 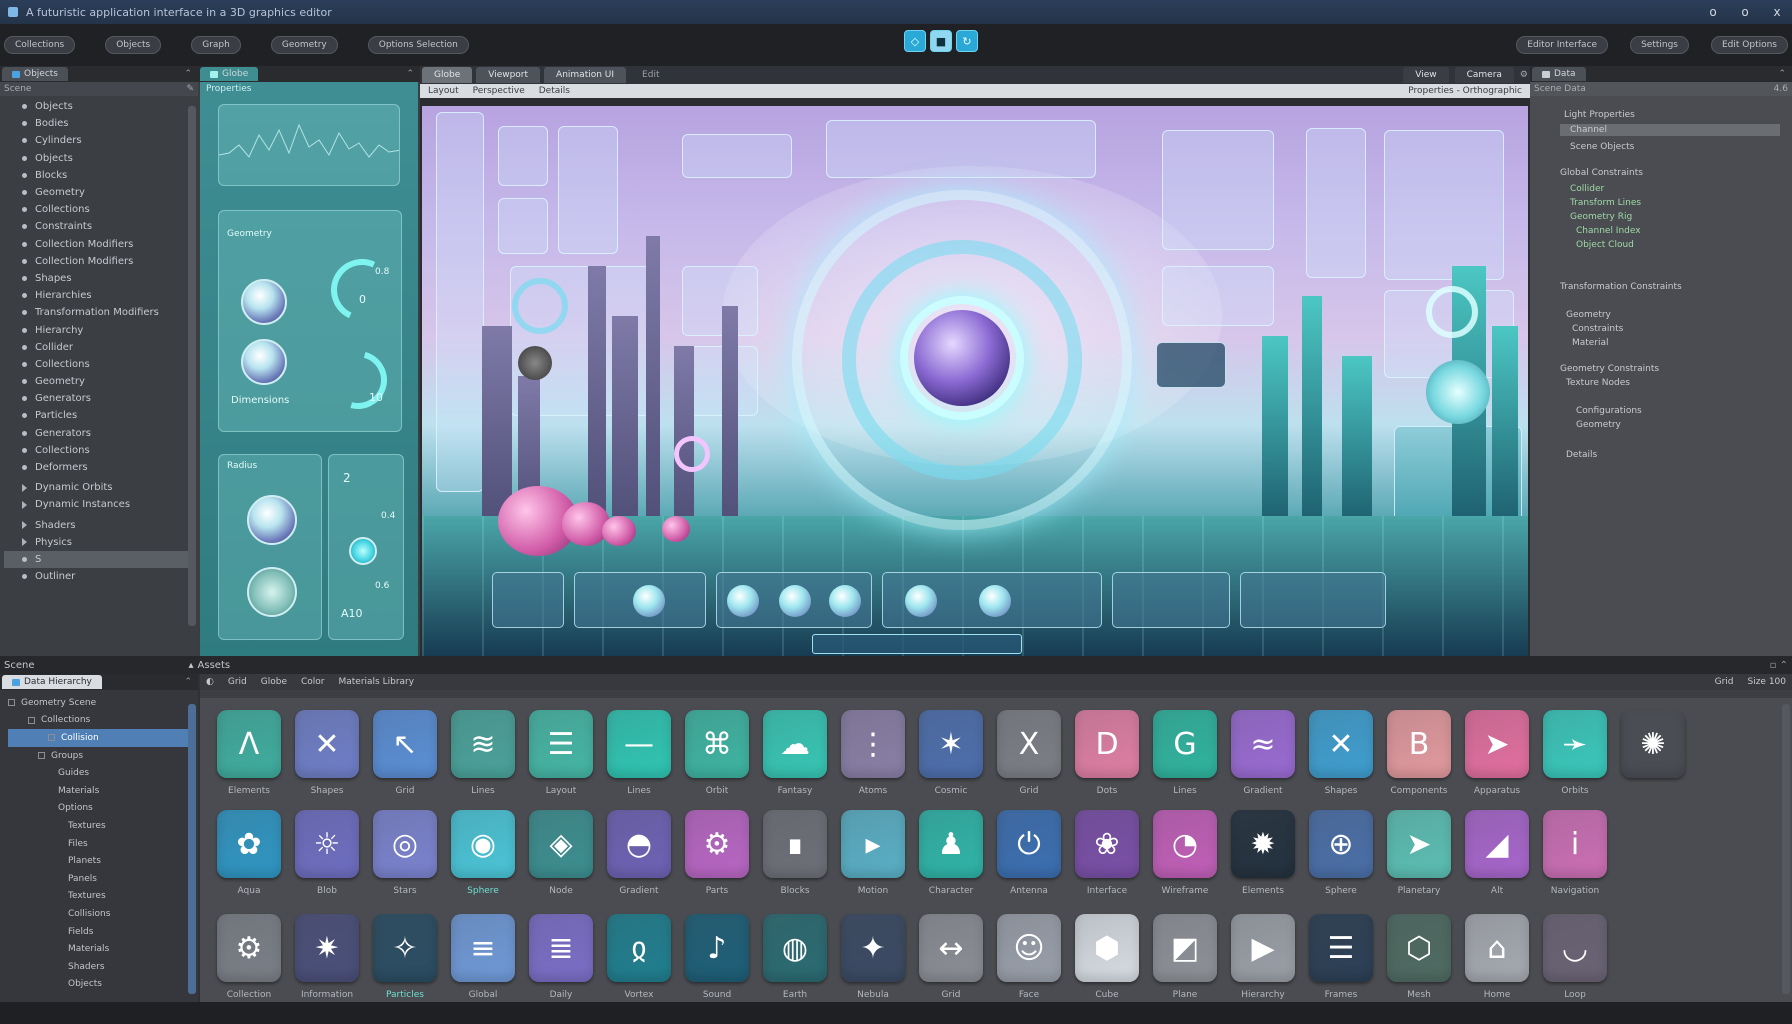 What do you see at coordinates (229, 74) in the screenshot?
I see `properties-tab: Globe` at bounding box center [229, 74].